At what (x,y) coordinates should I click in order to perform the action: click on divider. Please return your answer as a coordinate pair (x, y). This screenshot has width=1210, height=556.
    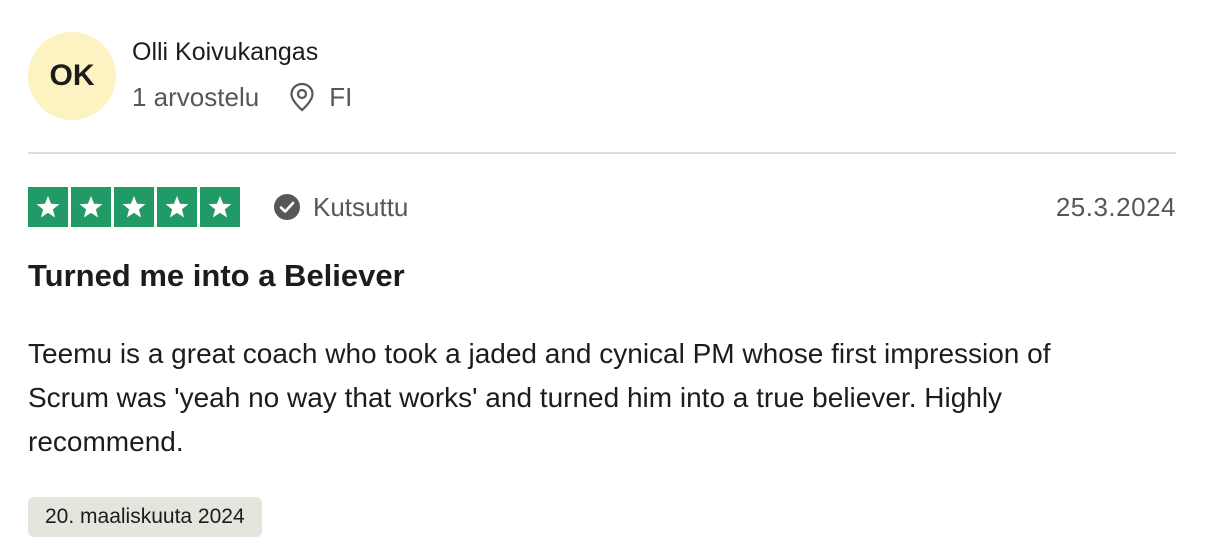
    Looking at the image, I should click on (602, 153).